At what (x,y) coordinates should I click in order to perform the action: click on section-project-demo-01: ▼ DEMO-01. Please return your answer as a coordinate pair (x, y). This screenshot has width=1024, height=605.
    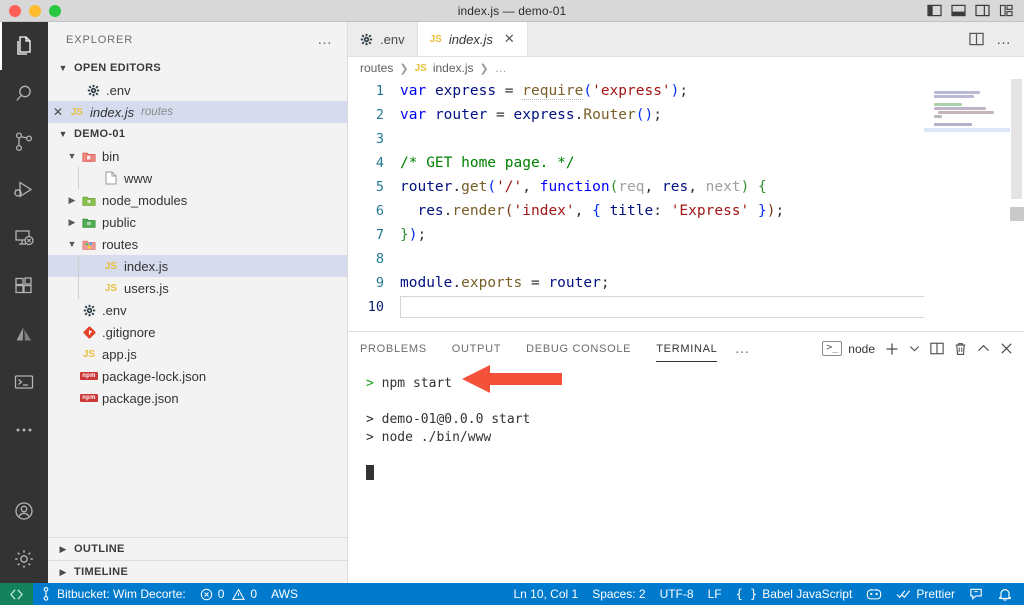
    Looking at the image, I should click on (197, 134).